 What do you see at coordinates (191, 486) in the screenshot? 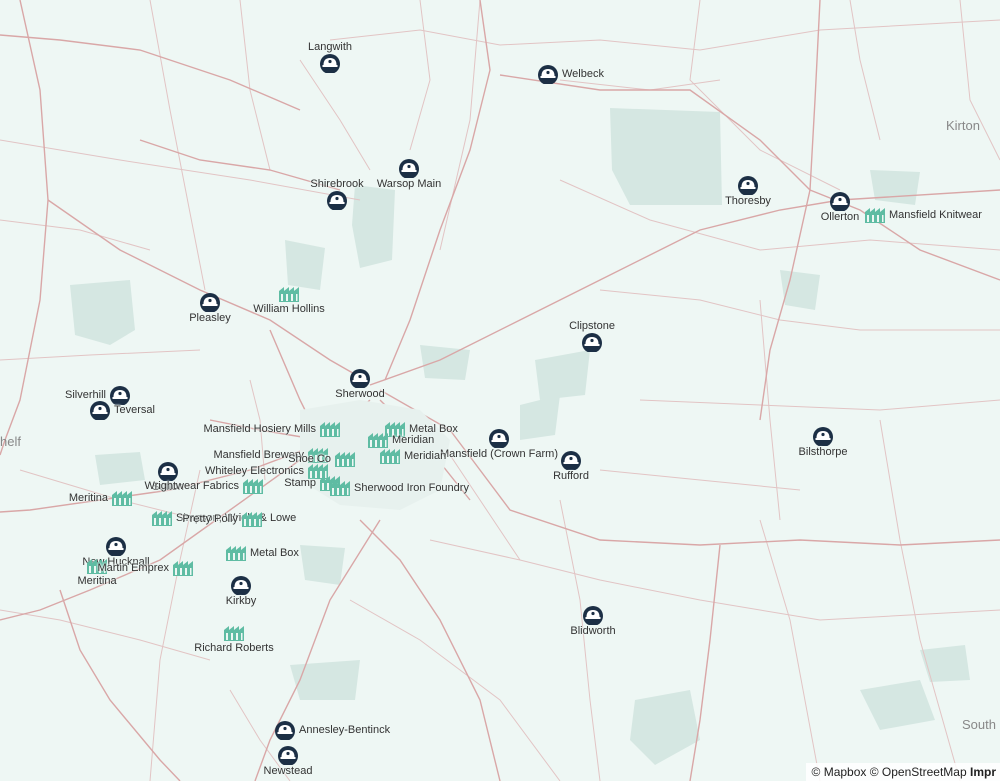
I see `factory-label: Wrightwear Fabrics` at bounding box center [191, 486].